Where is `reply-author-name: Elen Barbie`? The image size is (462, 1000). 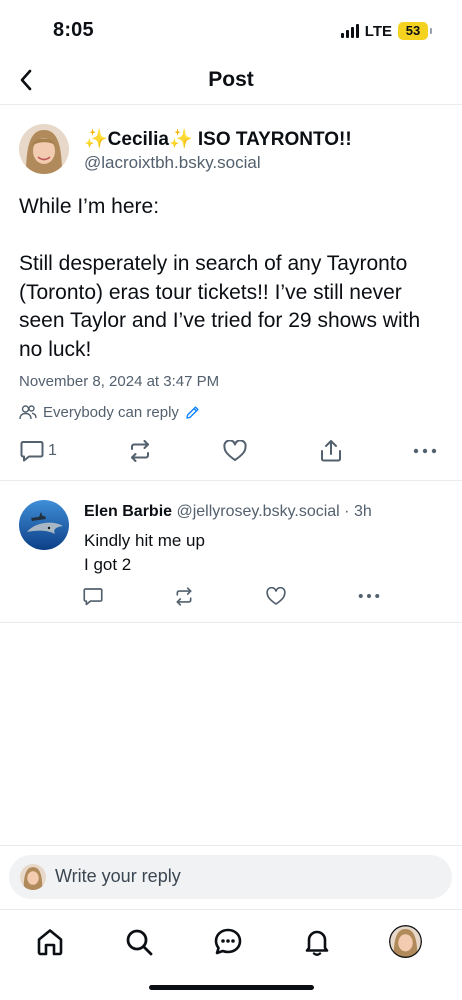
reply-author-name: Elen Barbie is located at coordinates (128, 511).